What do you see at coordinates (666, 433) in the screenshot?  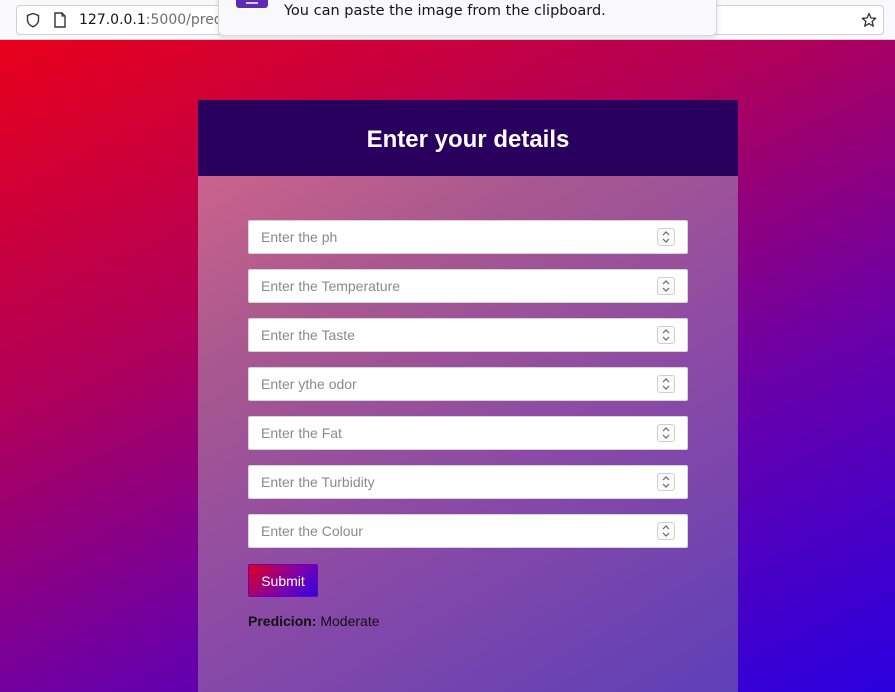 I see `fat-stepper` at bounding box center [666, 433].